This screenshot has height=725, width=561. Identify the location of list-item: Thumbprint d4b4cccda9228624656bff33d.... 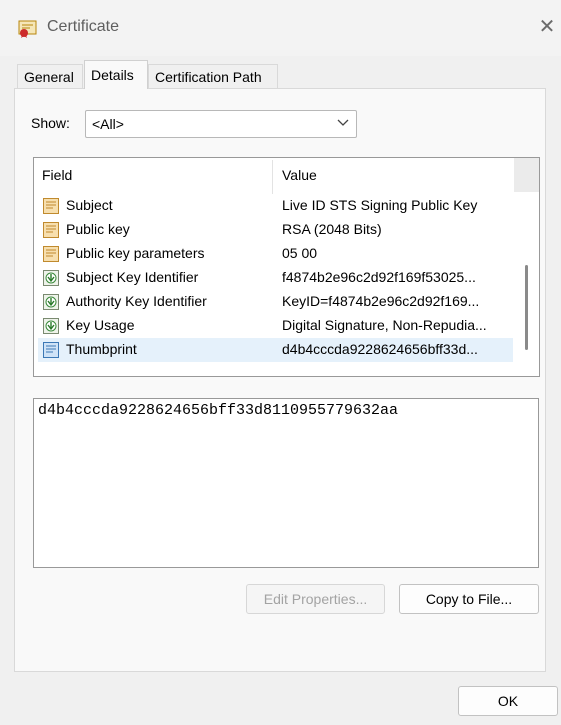
(275, 350).